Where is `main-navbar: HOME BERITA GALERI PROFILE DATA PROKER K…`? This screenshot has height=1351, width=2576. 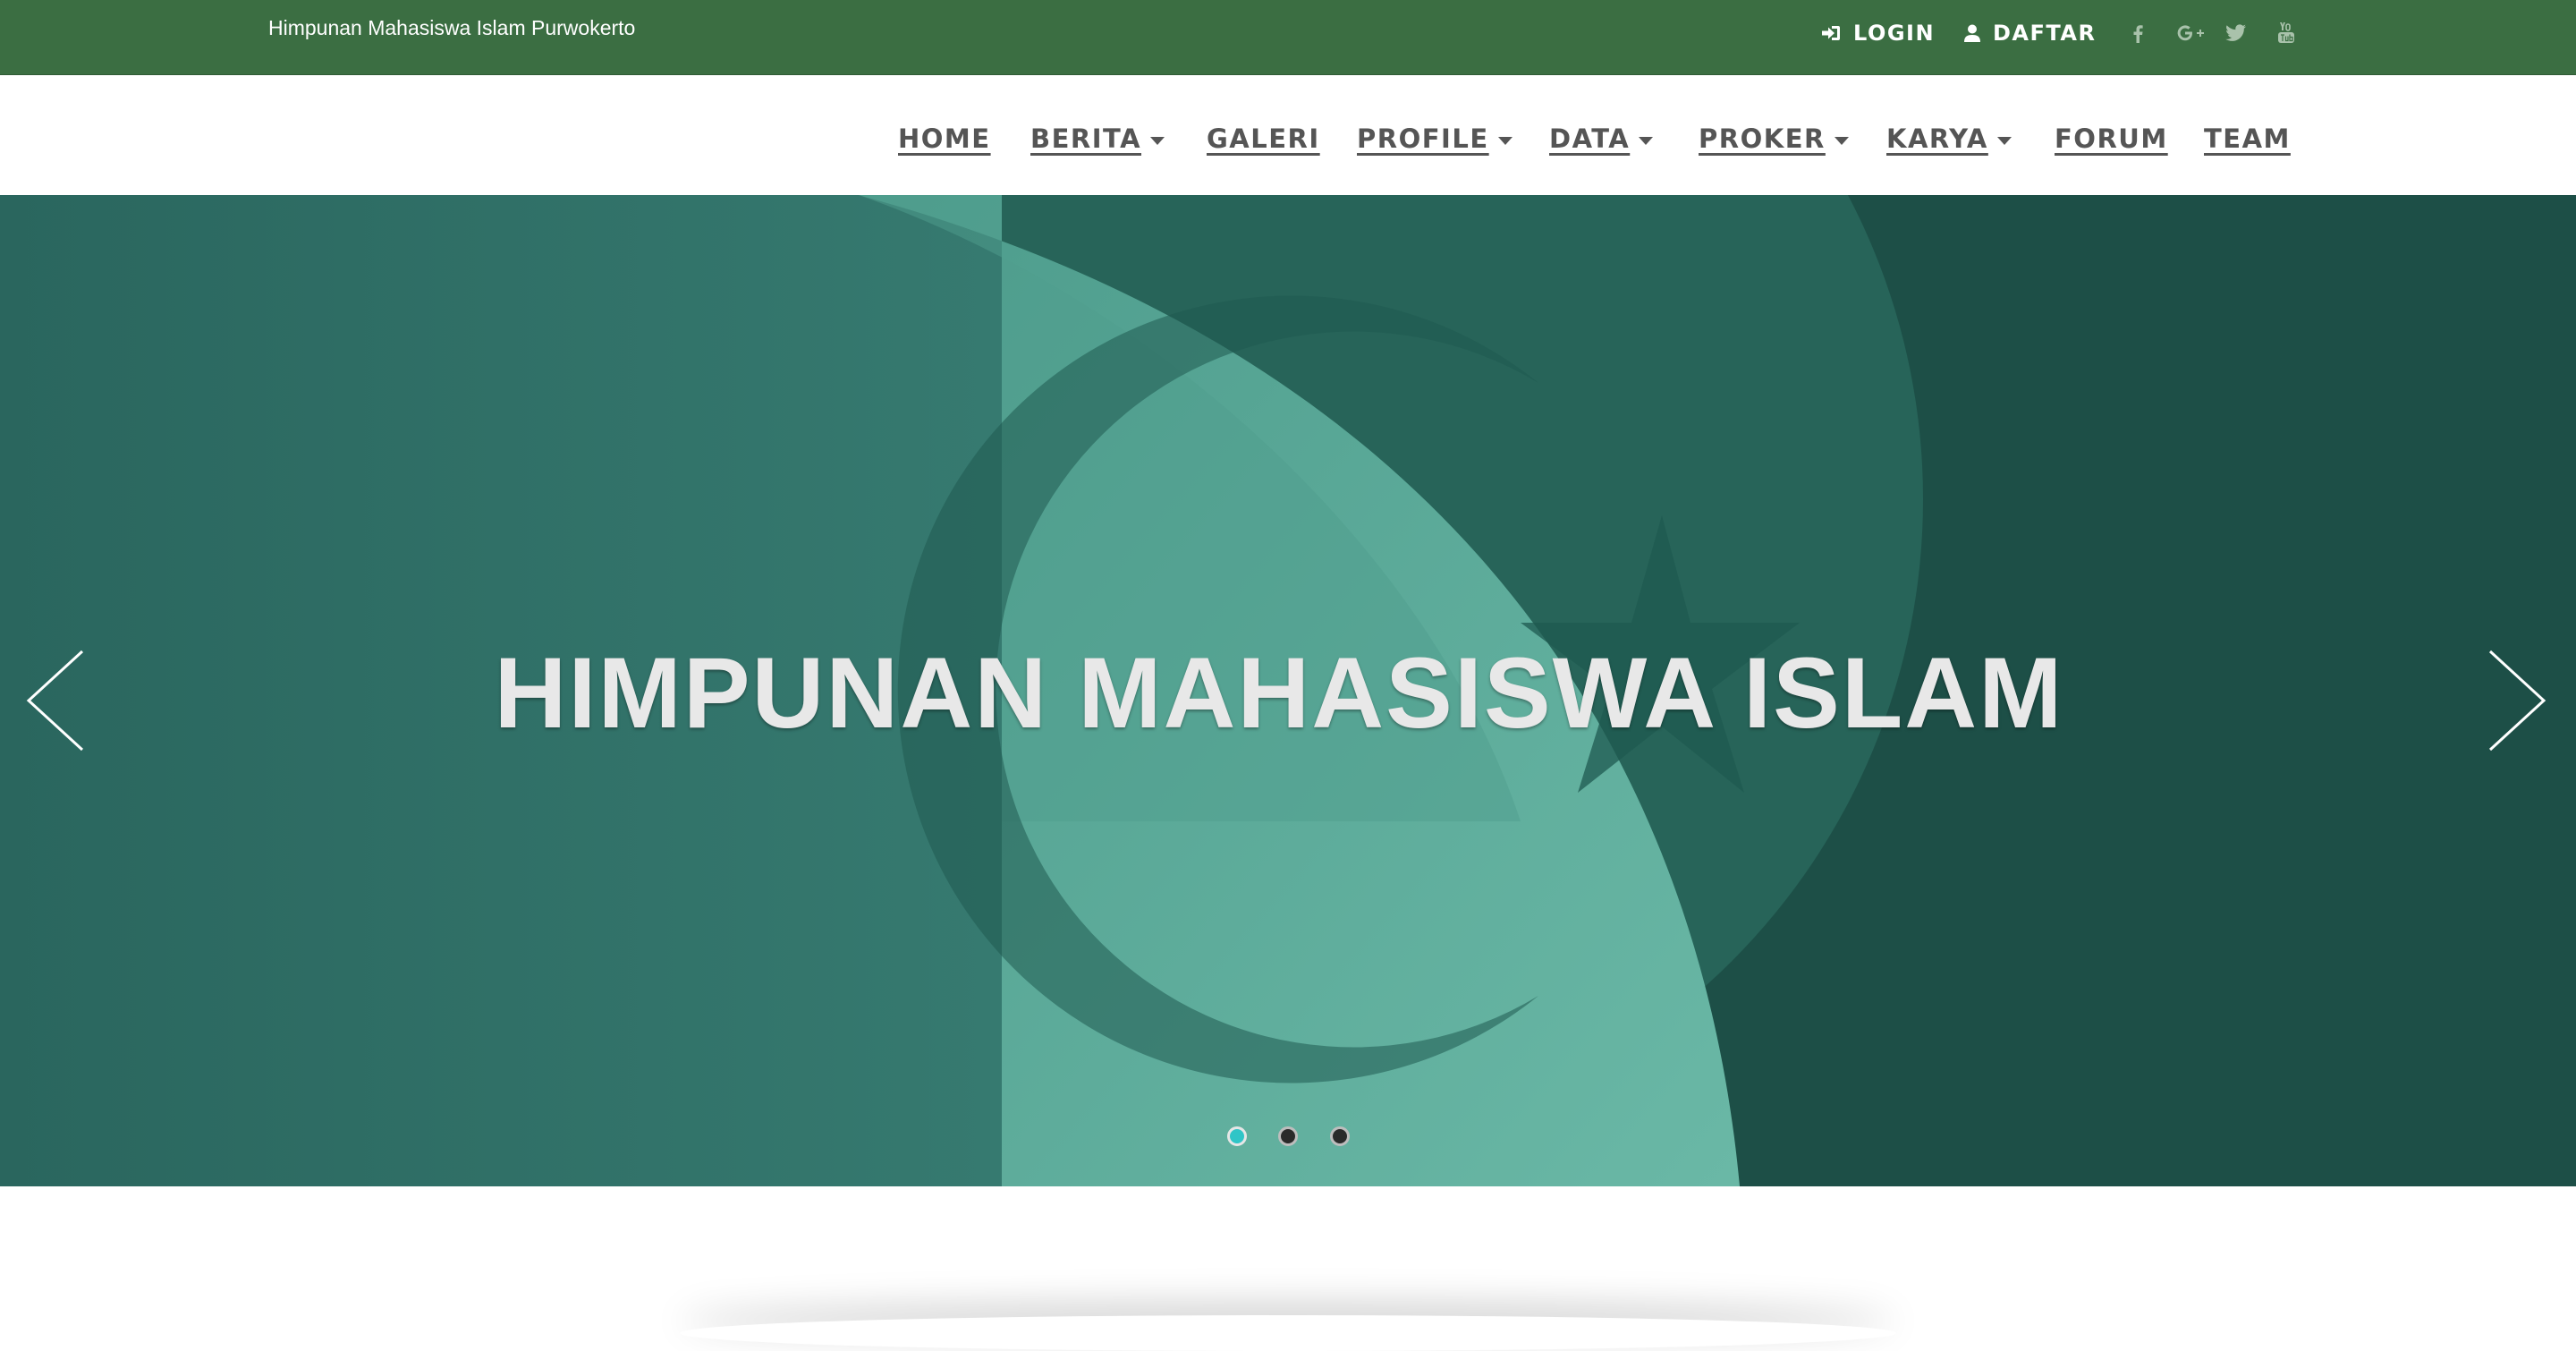 main-navbar: HOME BERITA GALERI PROFILE DATA PROKER K… is located at coordinates (1288, 135).